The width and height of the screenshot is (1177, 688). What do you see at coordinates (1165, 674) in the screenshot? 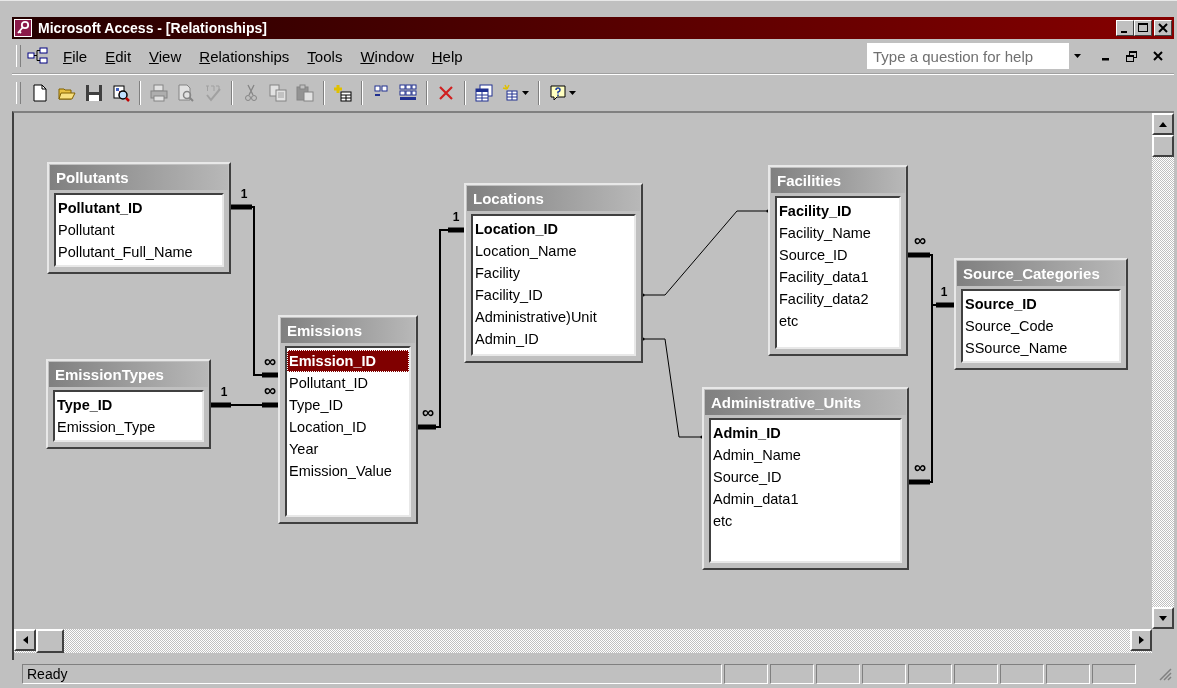
I see `size-grip-icon` at bounding box center [1165, 674].